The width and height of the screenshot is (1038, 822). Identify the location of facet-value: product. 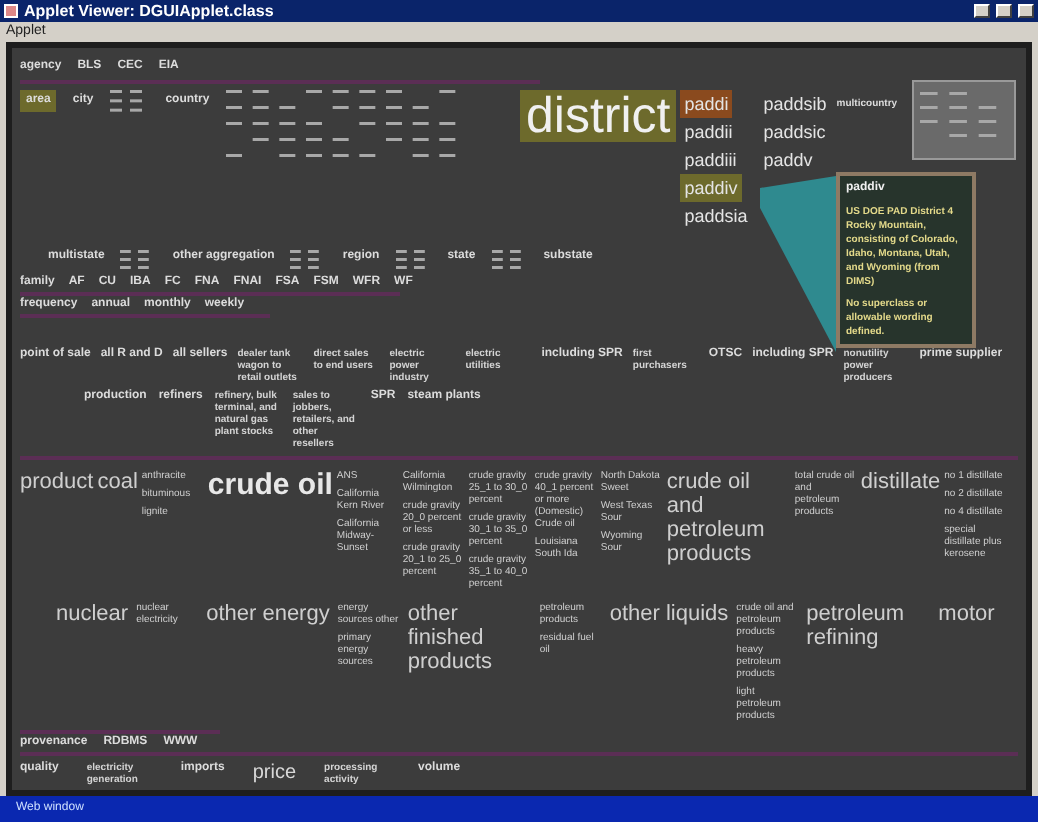
(57, 481).